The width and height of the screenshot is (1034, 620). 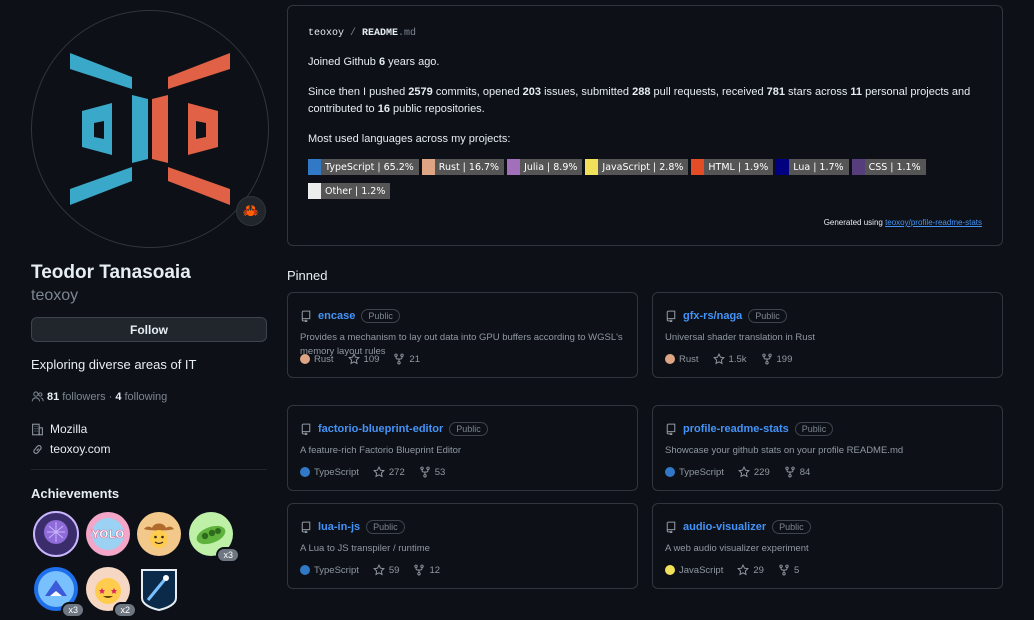 I want to click on followers-label: followers, so click(x=84, y=396).